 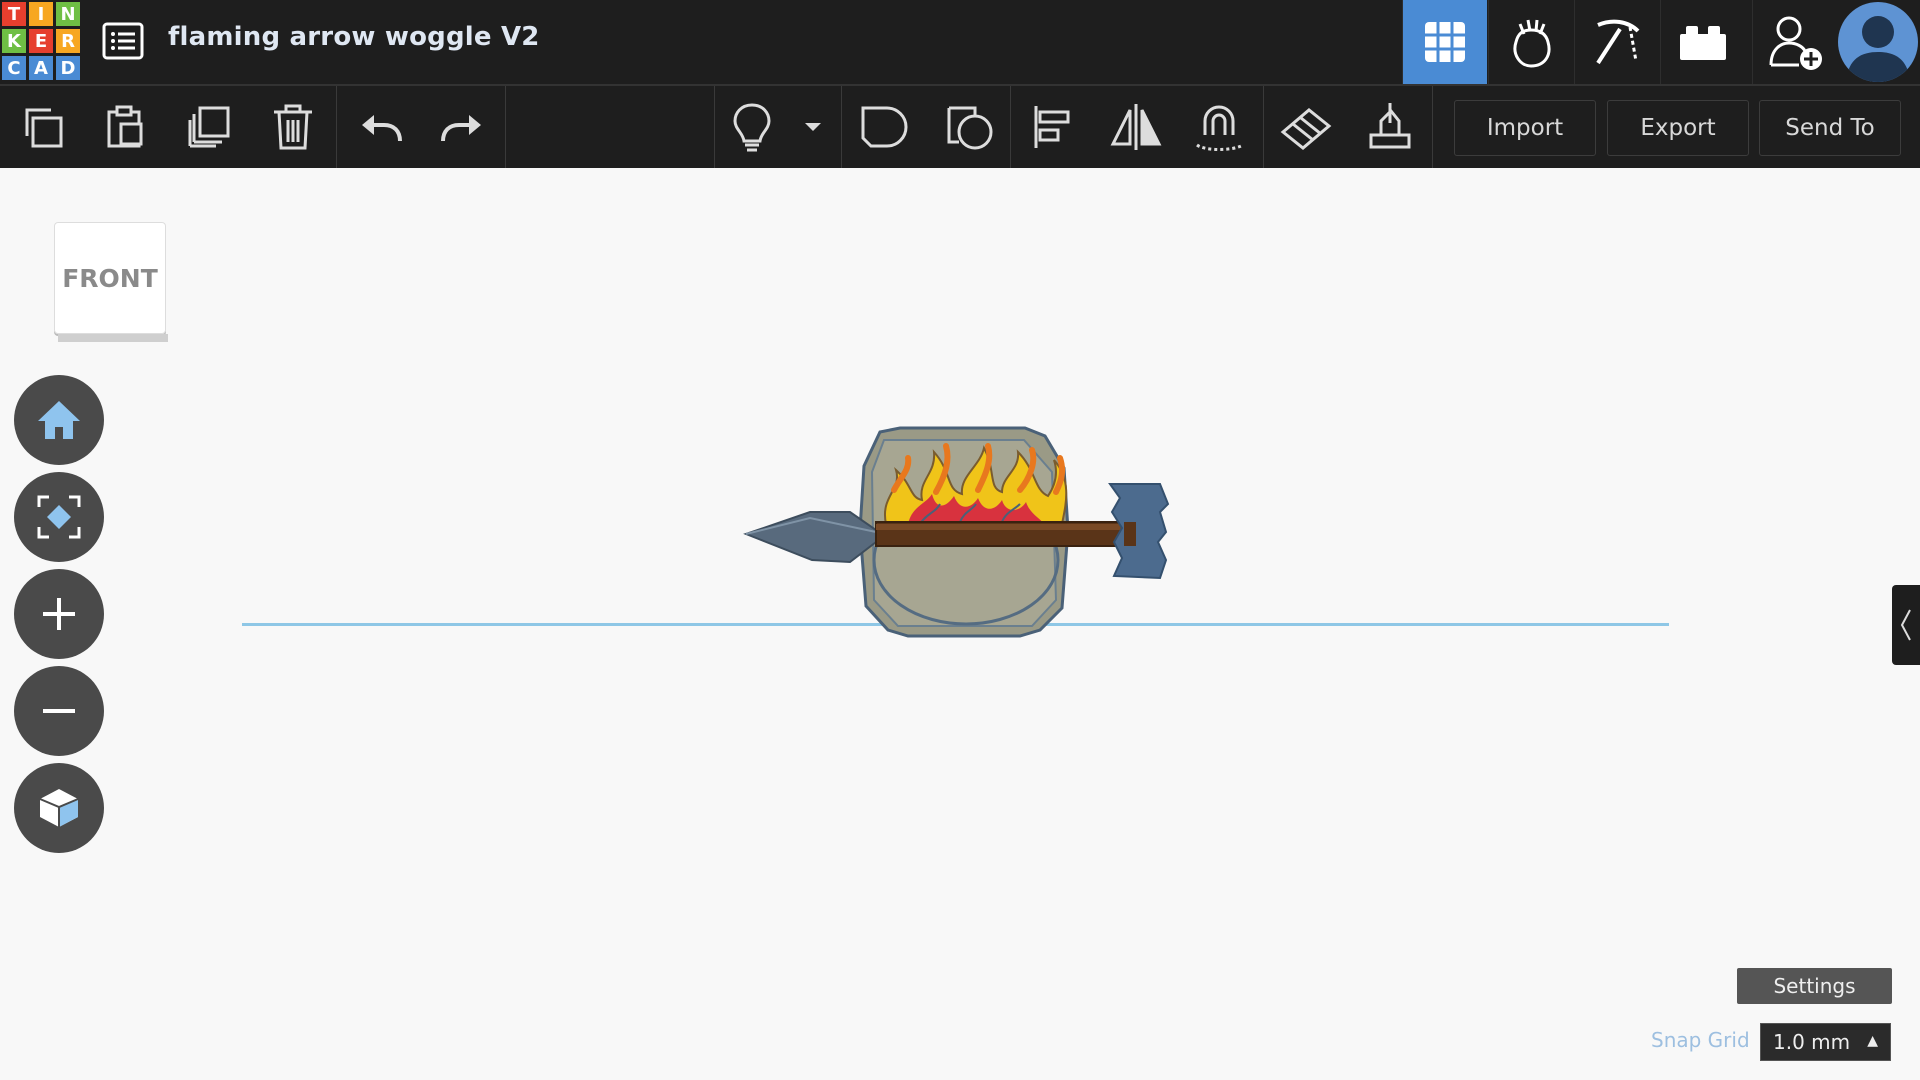 I want to click on project-menu-button, so click(x=123, y=41).